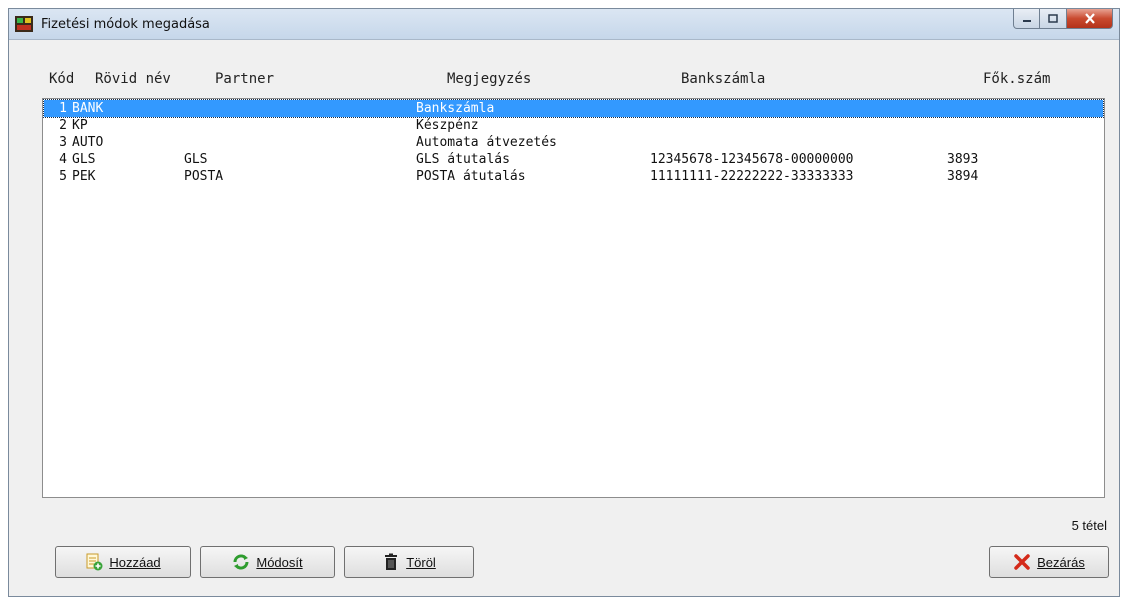 The image size is (1132, 603). What do you see at coordinates (752, 176) in the screenshot?
I see `cell-bankszamla: 11111111-22222222-33333333` at bounding box center [752, 176].